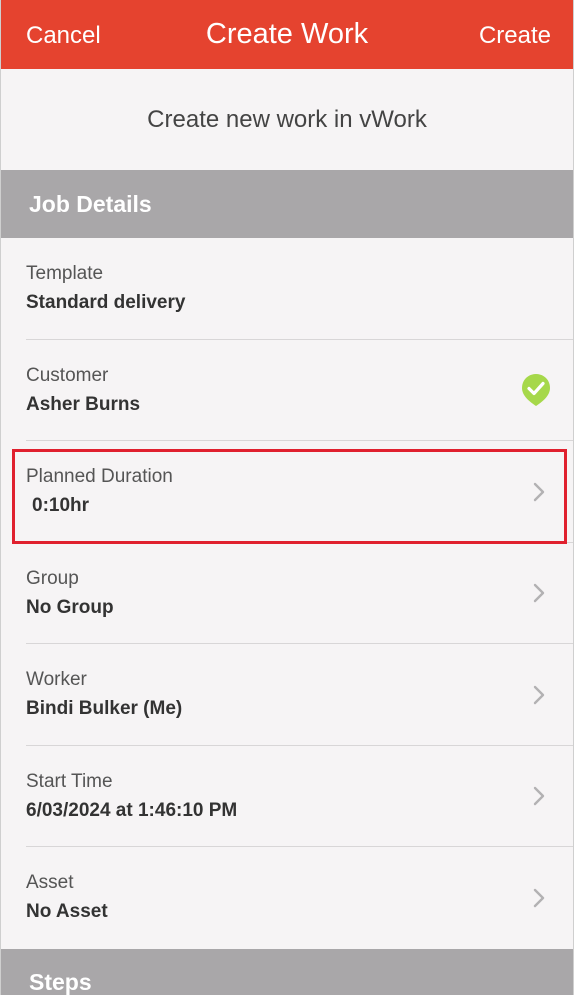  What do you see at coordinates (61, 506) in the screenshot?
I see `planned-duration-value: 0:10hr` at bounding box center [61, 506].